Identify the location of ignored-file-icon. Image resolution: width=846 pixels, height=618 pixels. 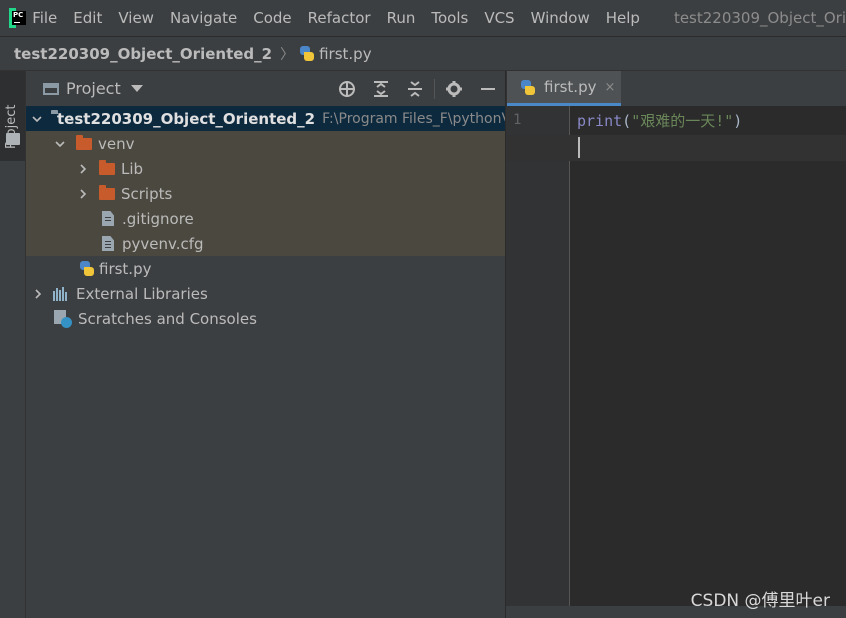
(108, 218).